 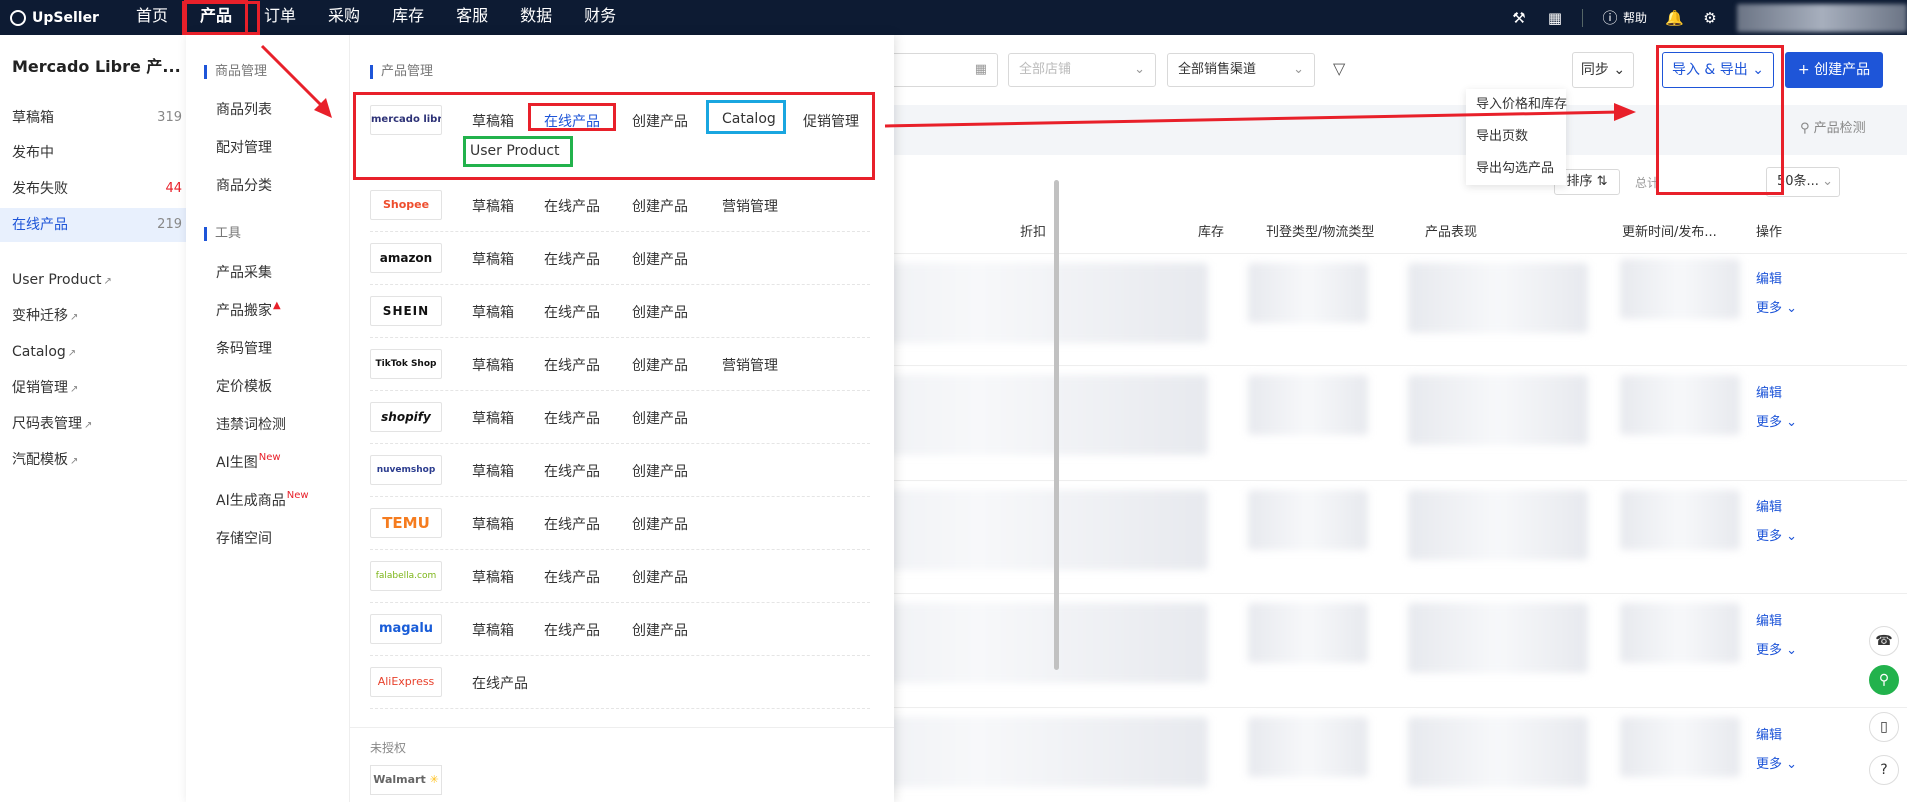 I want to click on arrow-to-menu, so click(x=295, y=79).